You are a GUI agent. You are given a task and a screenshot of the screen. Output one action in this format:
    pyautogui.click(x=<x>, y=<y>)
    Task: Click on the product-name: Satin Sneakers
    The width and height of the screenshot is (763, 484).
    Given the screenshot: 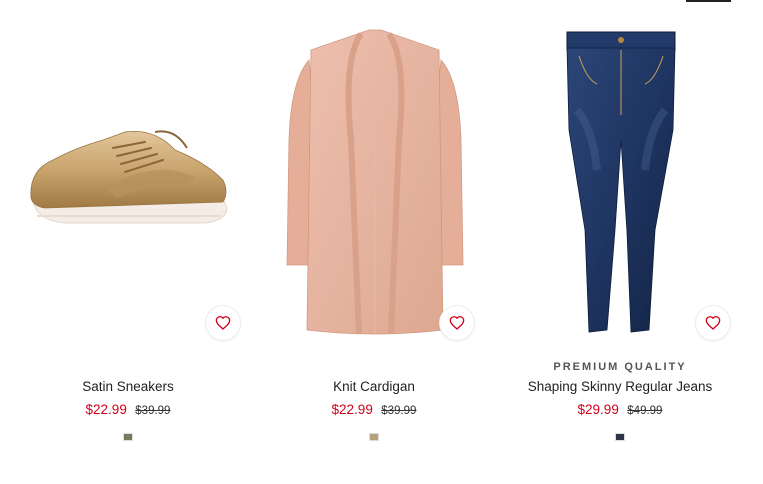 What is the action you would take?
    pyautogui.click(x=128, y=386)
    